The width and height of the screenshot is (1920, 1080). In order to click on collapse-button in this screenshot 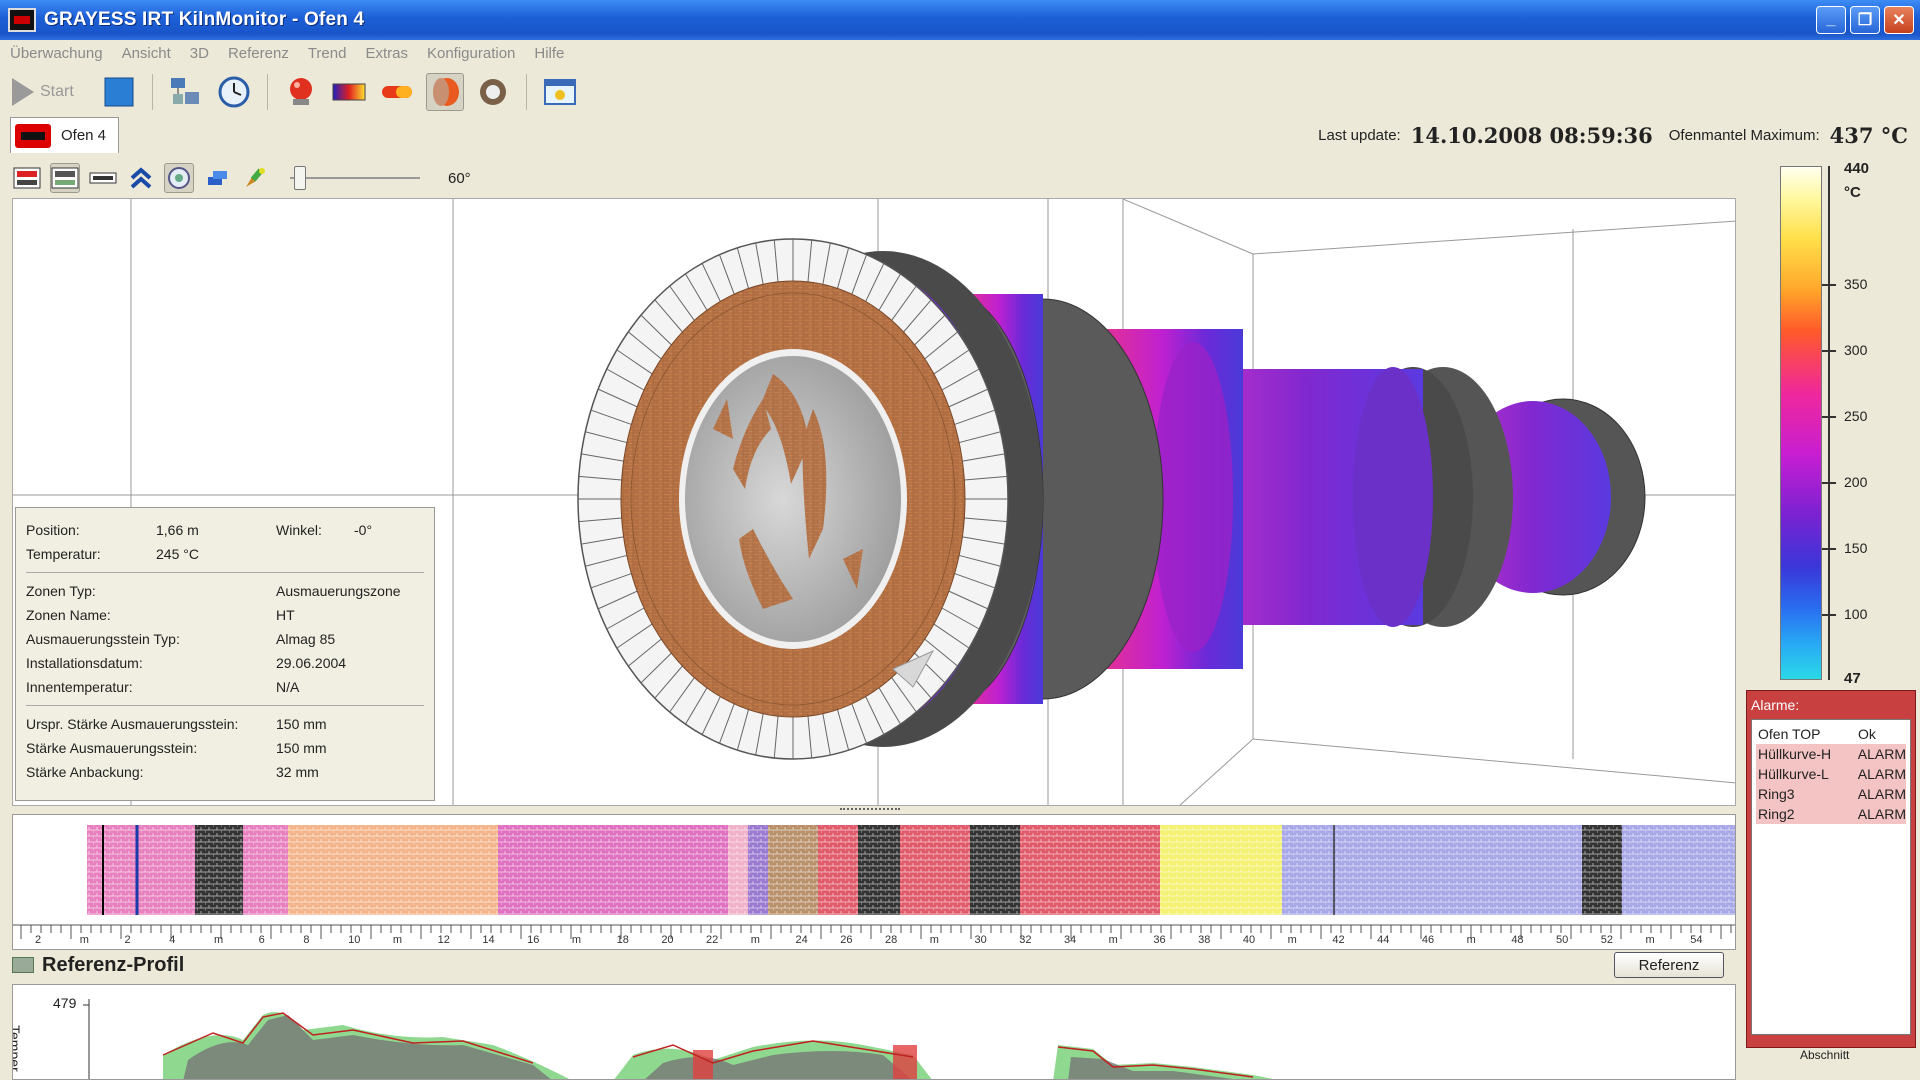, I will do `click(141, 178)`.